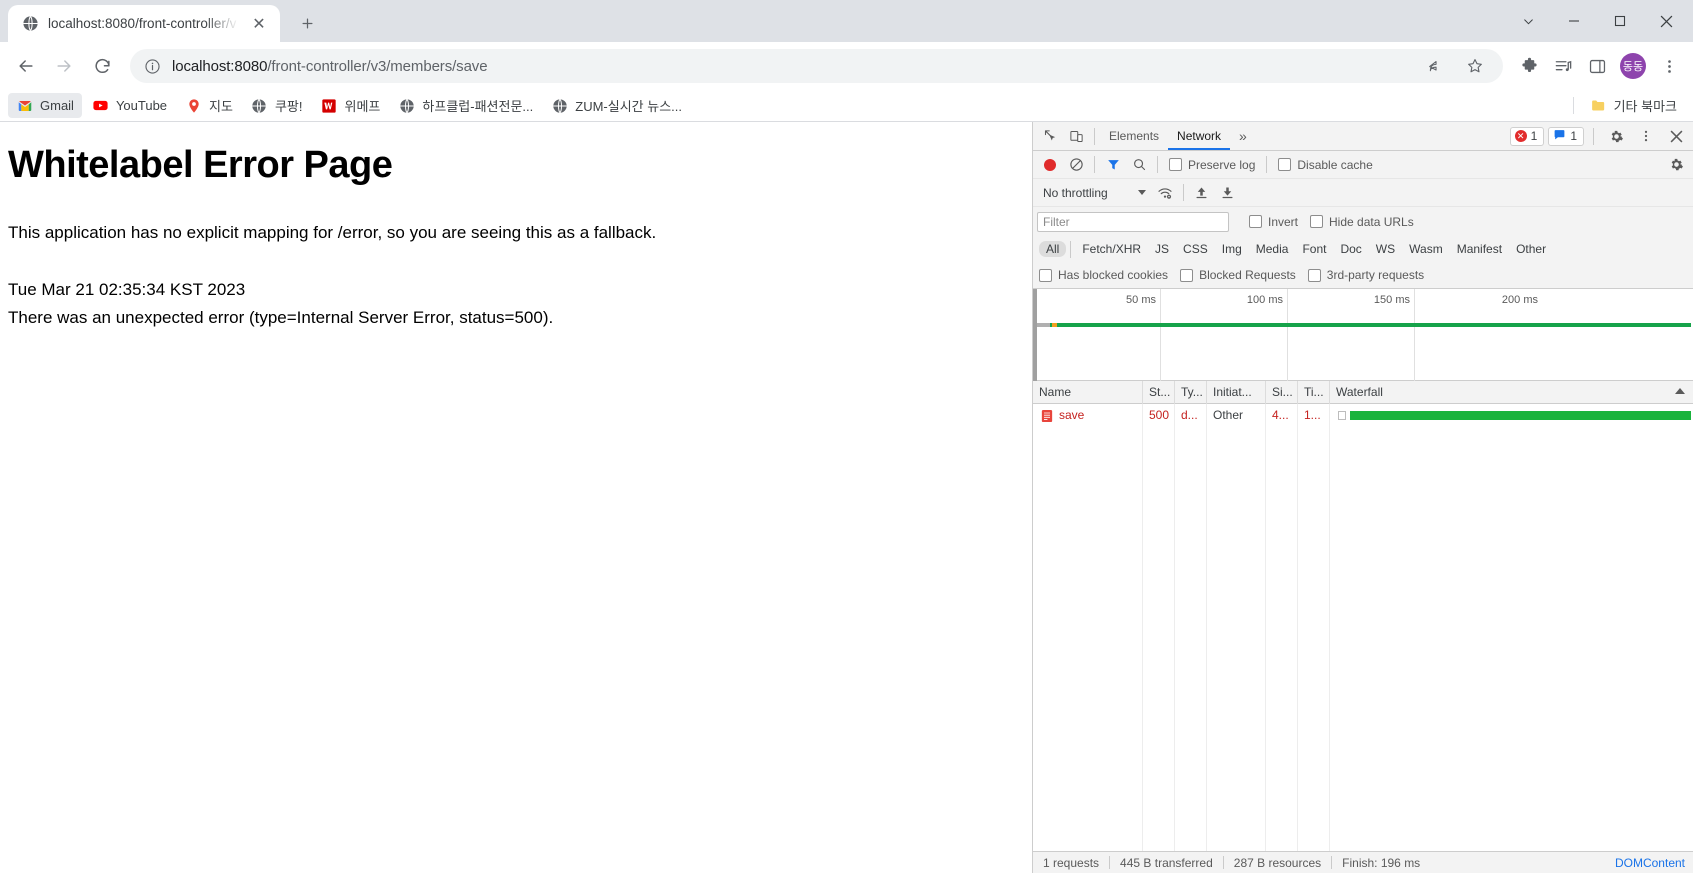  Describe the element at coordinates (1566, 136) in the screenshot. I see `message-count-badge: 1` at that location.